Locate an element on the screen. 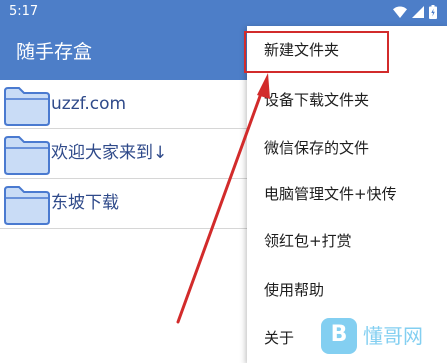 The image size is (447, 363). menu-item-device-downloads: 设备下载文件夹 is located at coordinates (347, 100).